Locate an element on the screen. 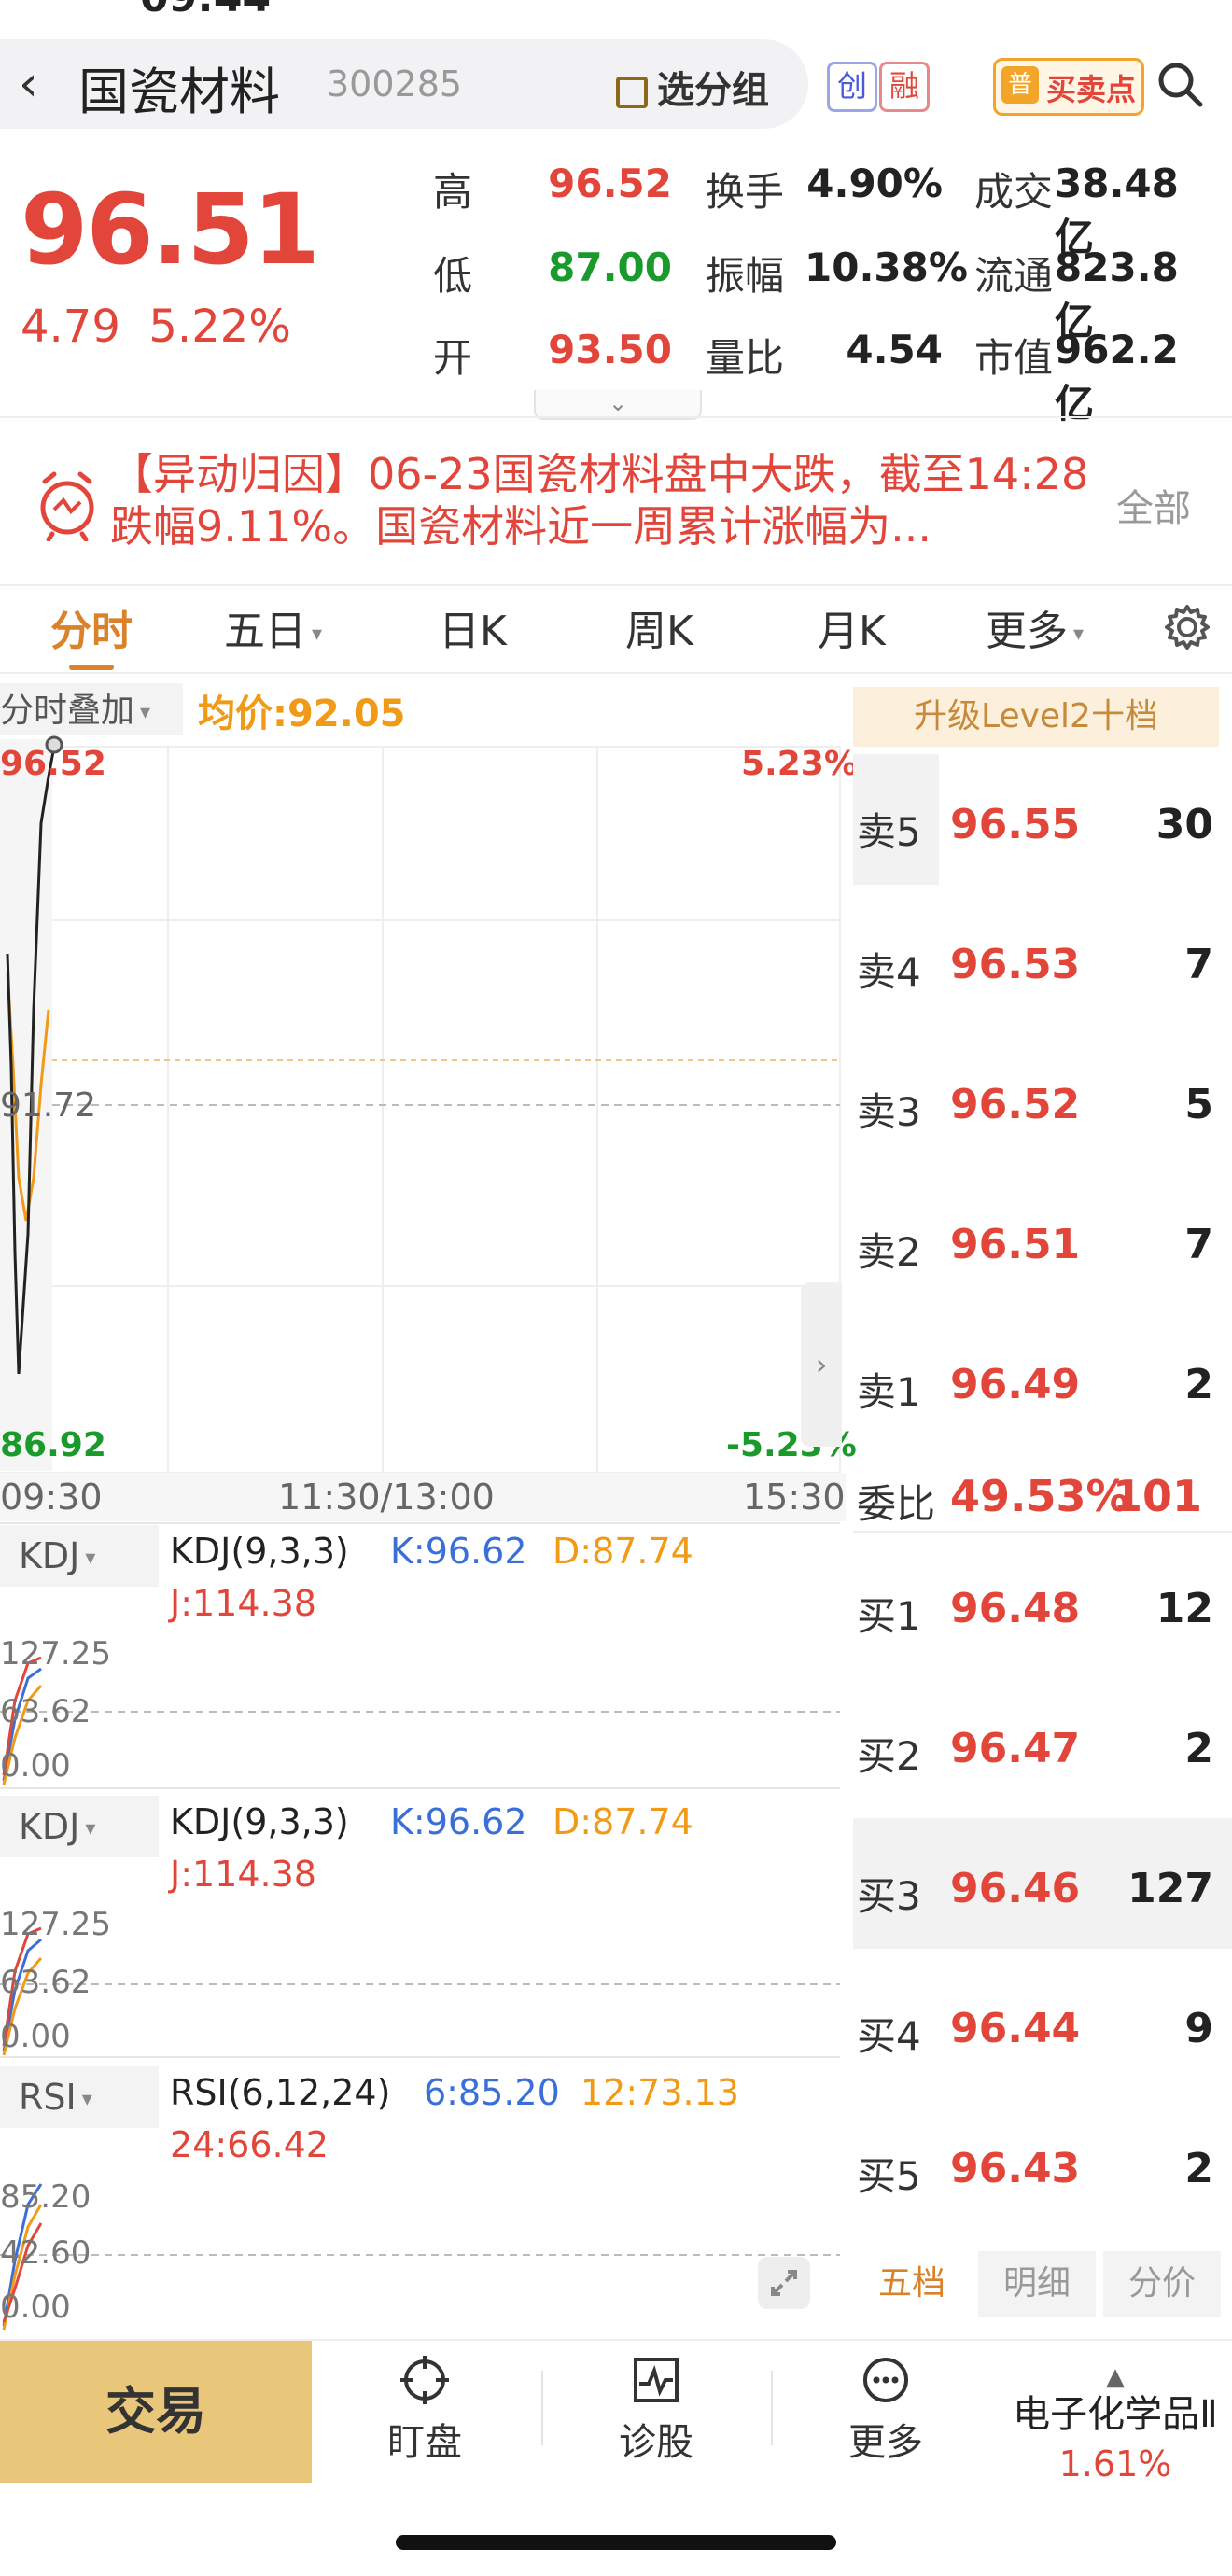 This screenshot has width=1232, height=2576. rsi-24-value: 24:66.42 is located at coordinates (249, 2144).